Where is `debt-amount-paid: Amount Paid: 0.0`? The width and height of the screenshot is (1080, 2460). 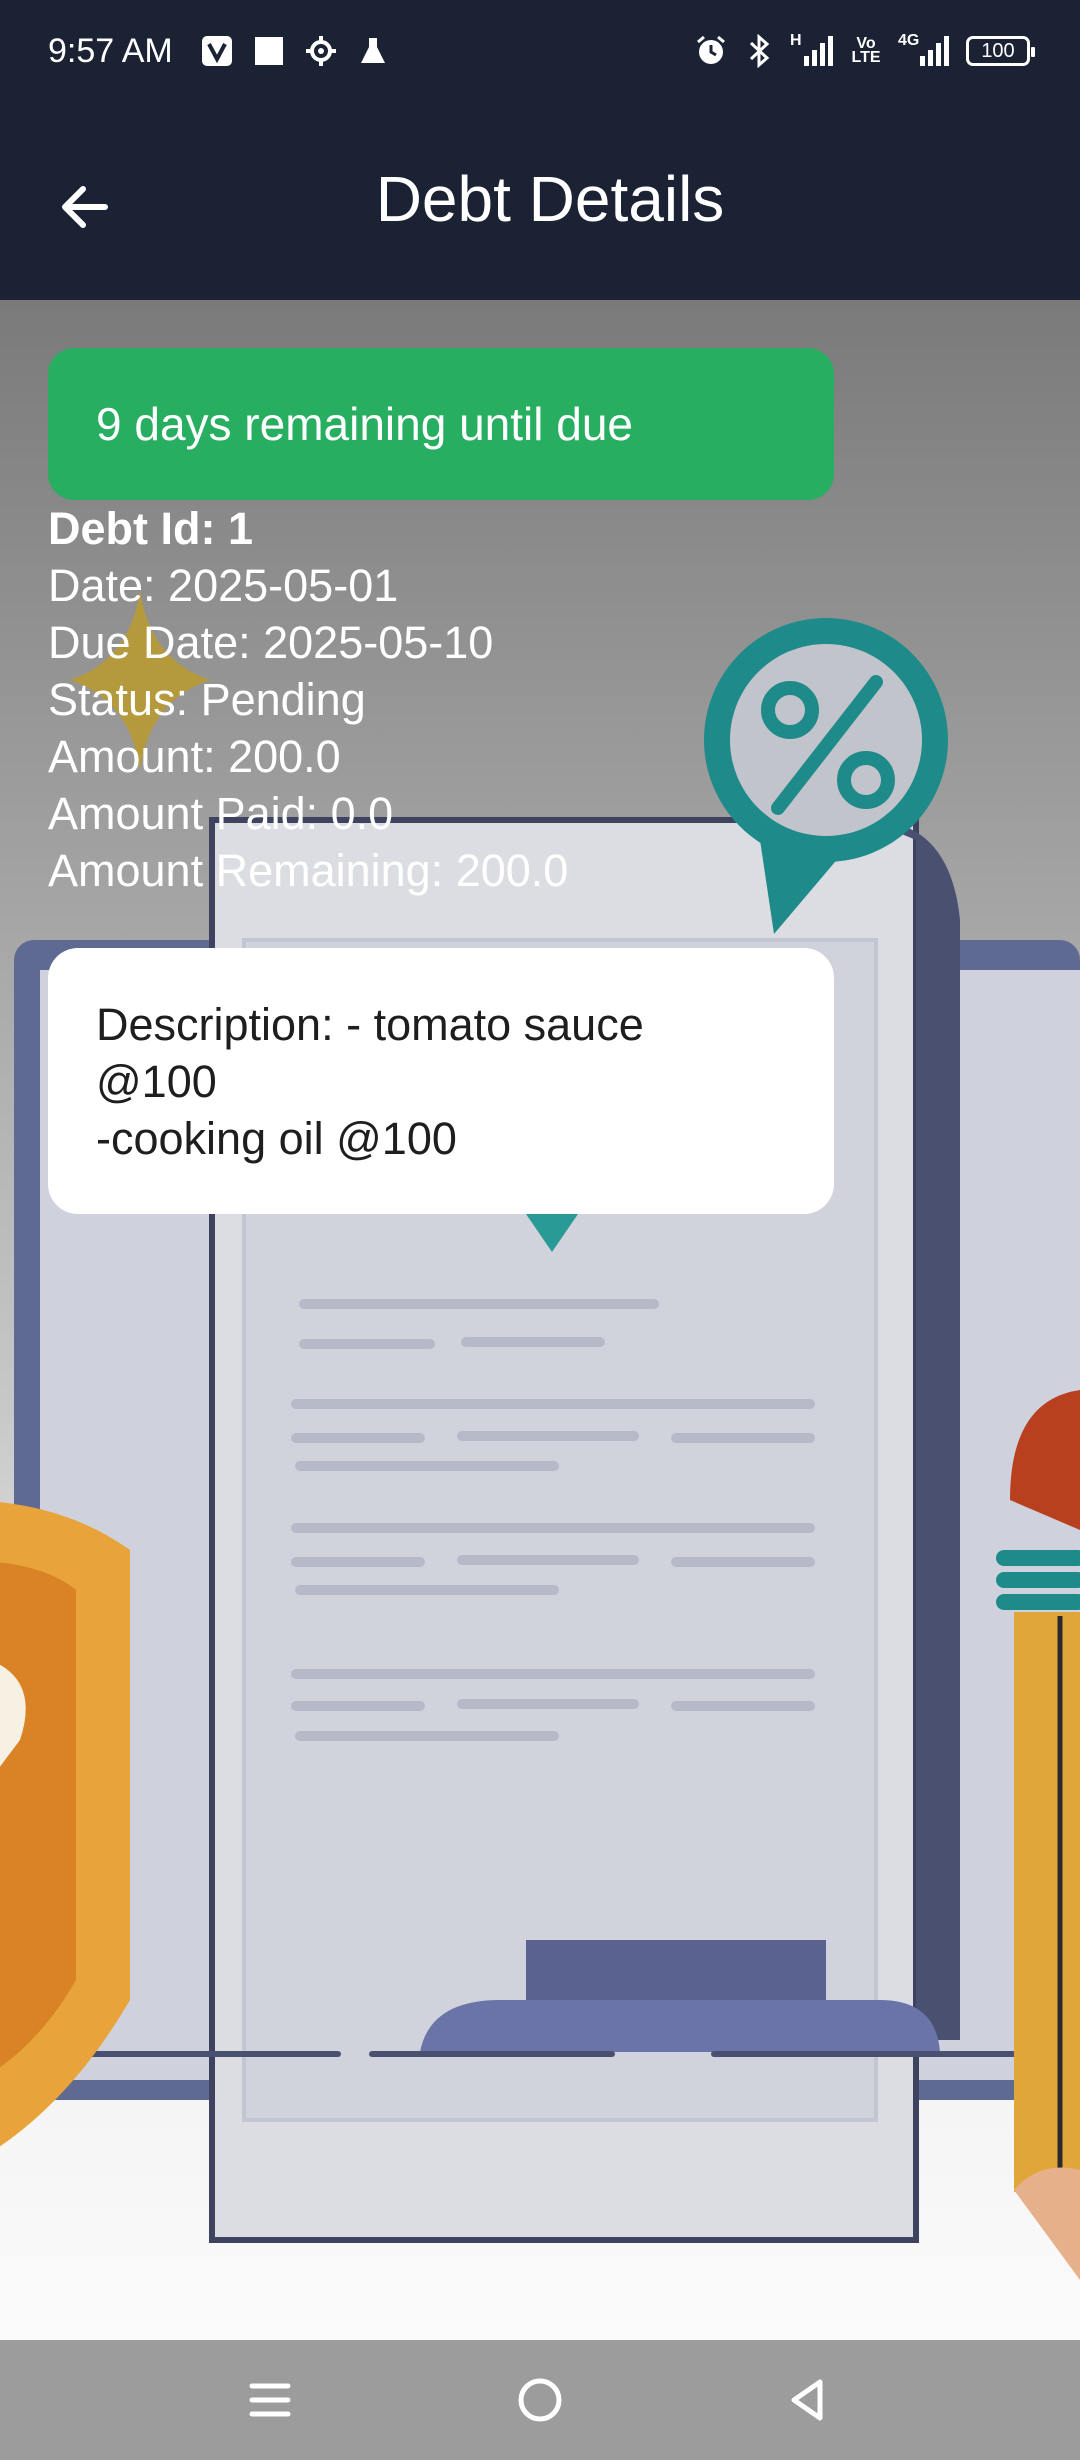
debt-amount-paid: Amount Paid: 0.0 is located at coordinates (221, 813).